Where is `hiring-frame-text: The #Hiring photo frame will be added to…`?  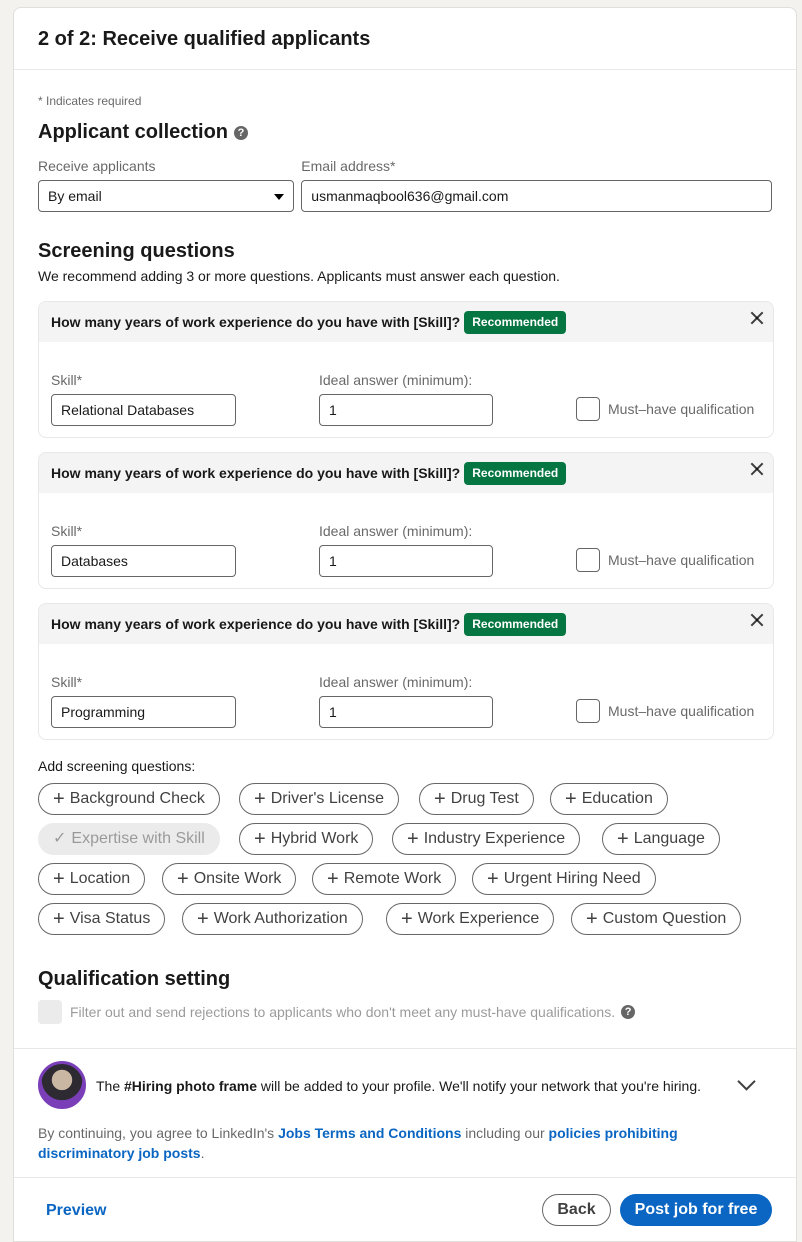
hiring-frame-text: The #Hiring photo frame will be added to… is located at coordinates (398, 1086).